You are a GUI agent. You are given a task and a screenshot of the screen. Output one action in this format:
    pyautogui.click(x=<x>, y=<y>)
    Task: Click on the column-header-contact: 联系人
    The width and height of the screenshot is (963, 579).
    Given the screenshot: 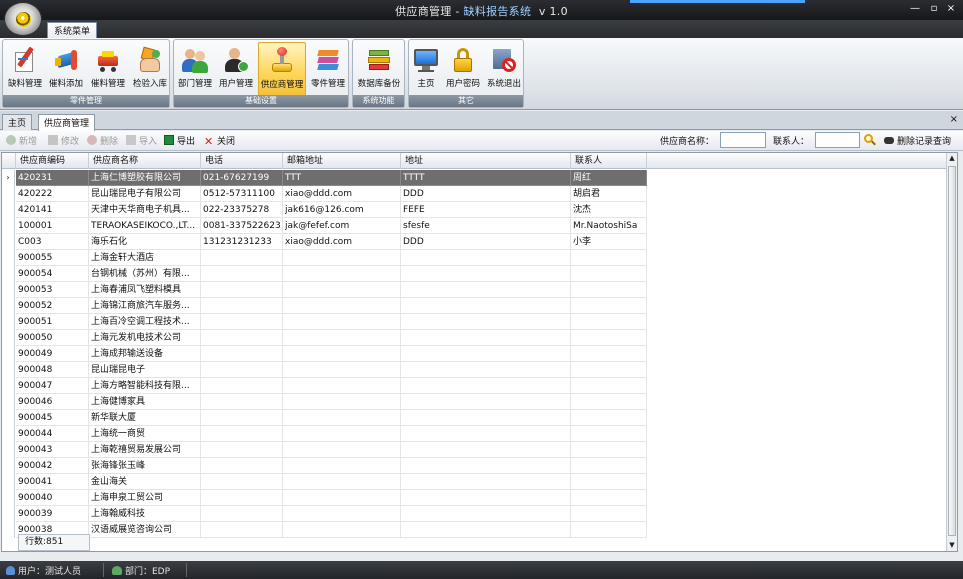 What is the action you would take?
    pyautogui.click(x=609, y=161)
    